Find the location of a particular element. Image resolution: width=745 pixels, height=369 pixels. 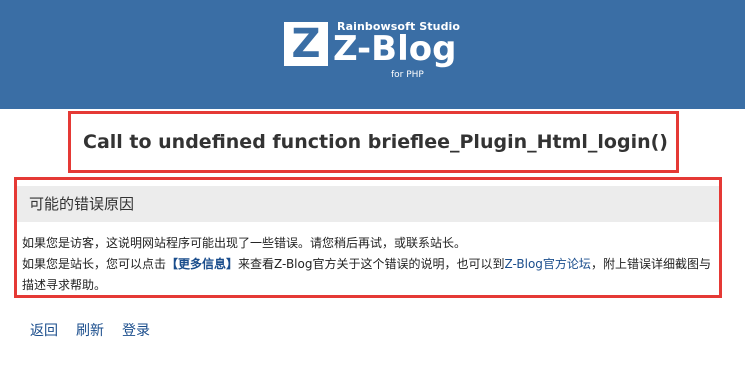

refresh-link: 刷新 is located at coordinates (90, 331).